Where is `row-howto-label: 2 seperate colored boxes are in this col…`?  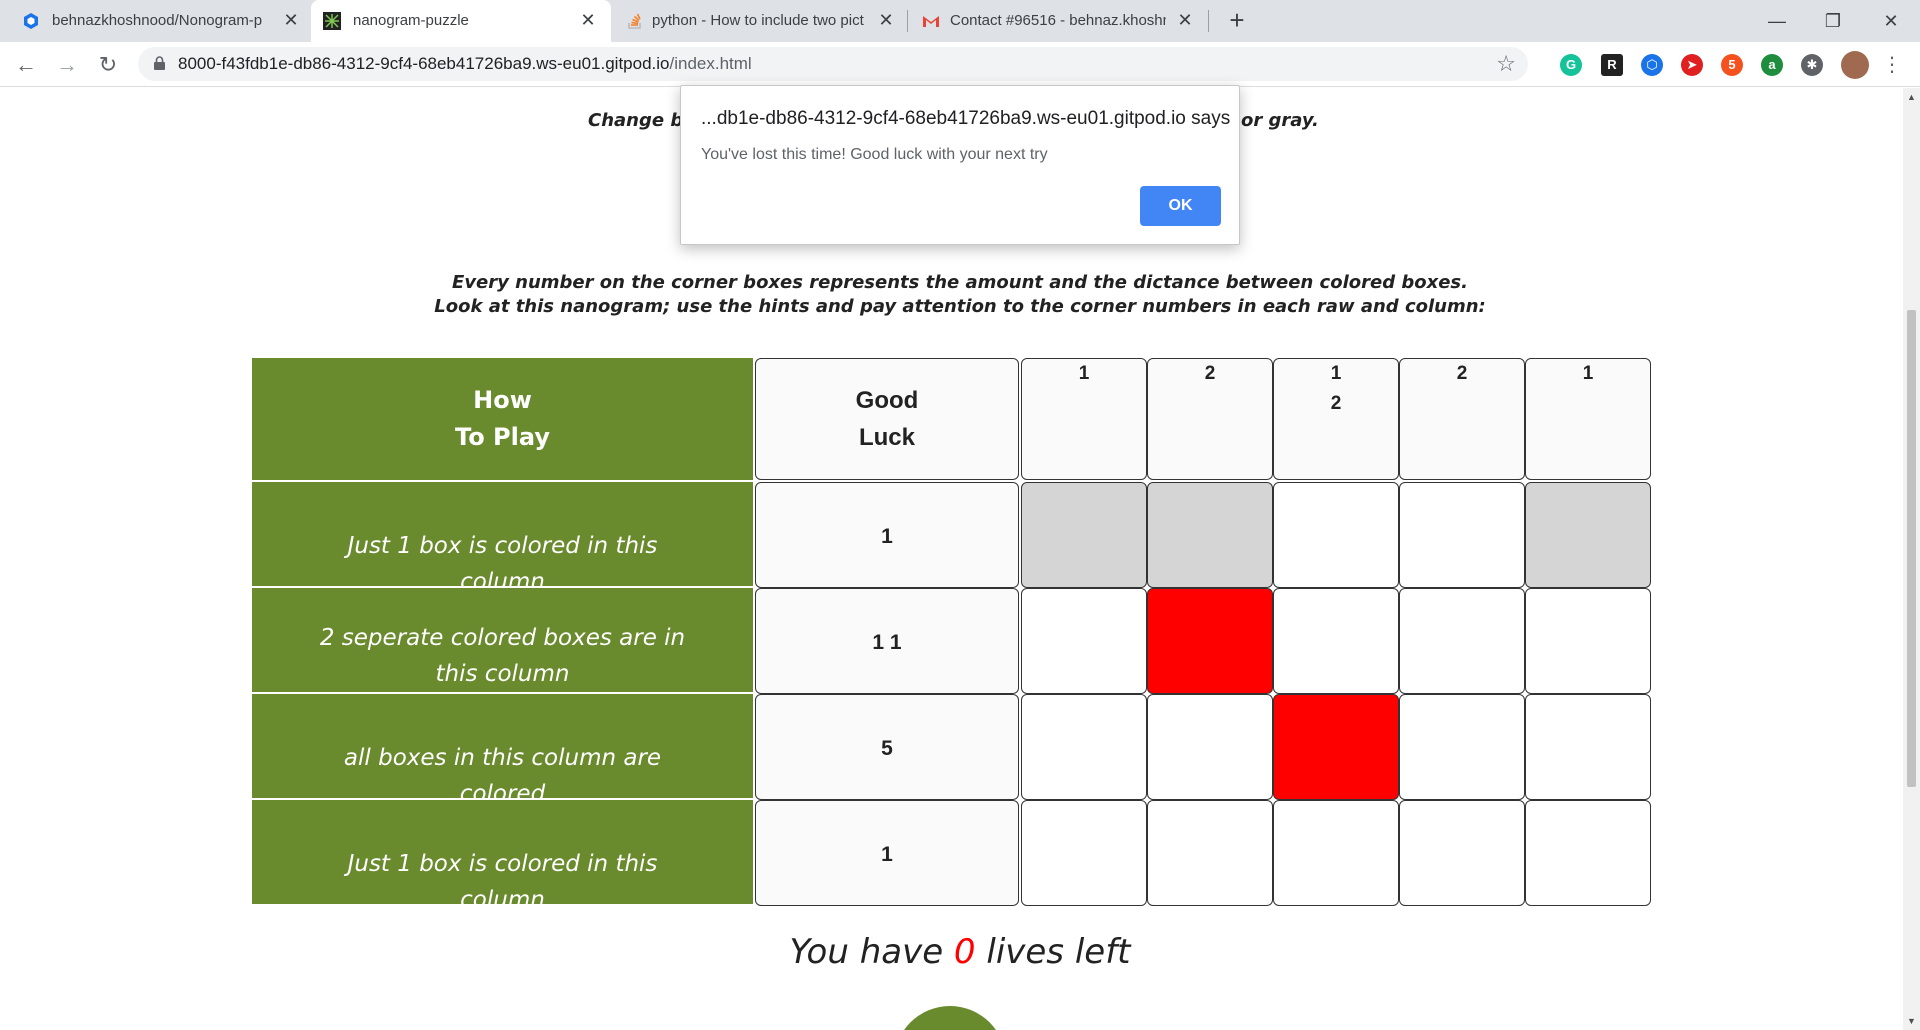 row-howto-label: 2 seperate colored boxes are in this col… is located at coordinates (502, 656).